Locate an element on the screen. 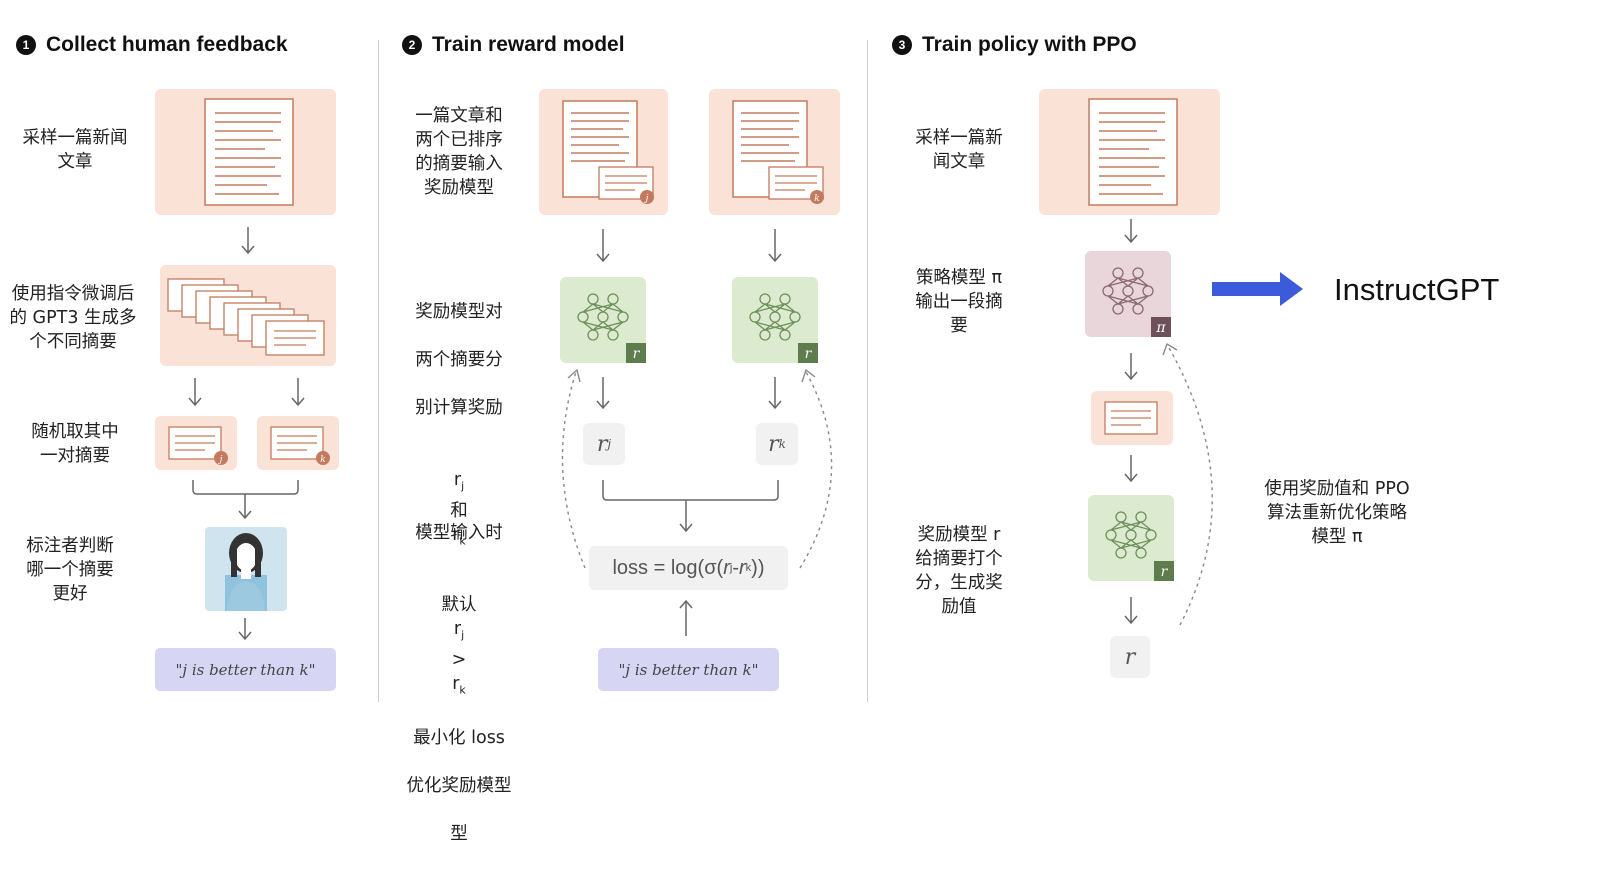  instructgpt-label: InstructGPT is located at coordinates (1417, 289).